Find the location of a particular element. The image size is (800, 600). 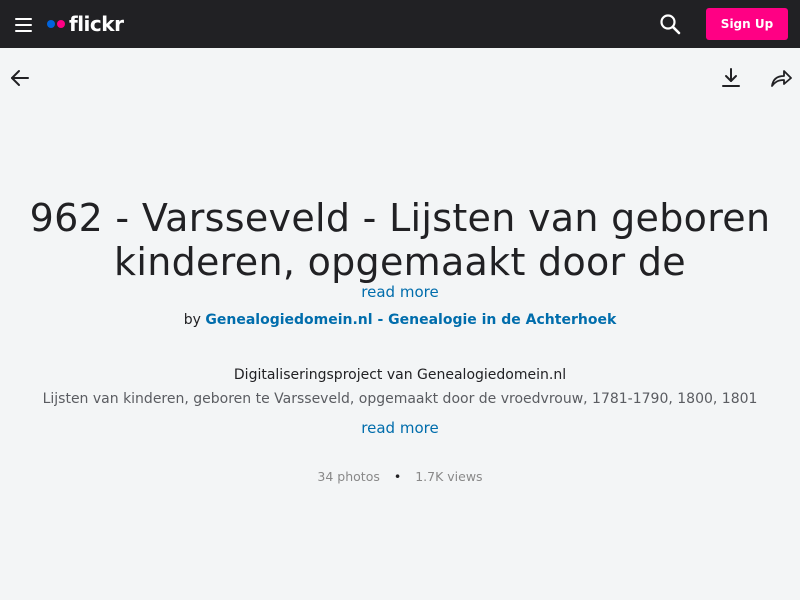

arrow-left-icon is located at coordinates (20, 78).